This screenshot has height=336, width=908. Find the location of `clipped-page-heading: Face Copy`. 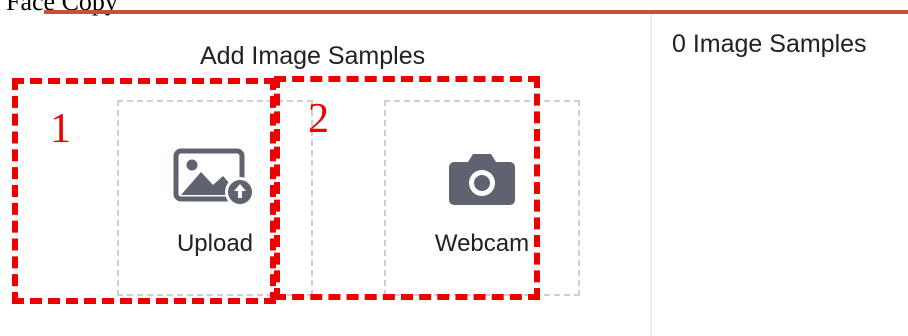

clipped-page-heading: Face Copy is located at coordinates (62, 8).